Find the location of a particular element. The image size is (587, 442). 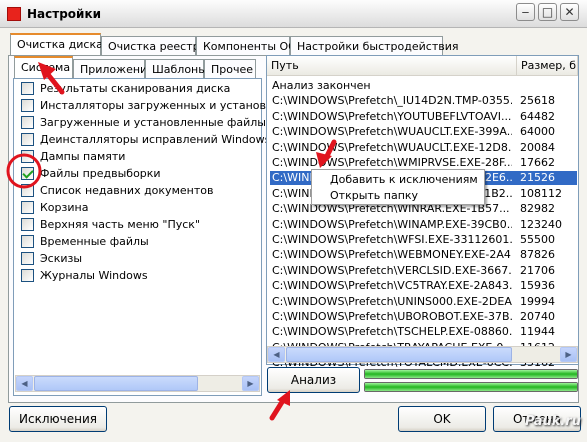

annotation-circle-icon is located at coordinates (24, 171).